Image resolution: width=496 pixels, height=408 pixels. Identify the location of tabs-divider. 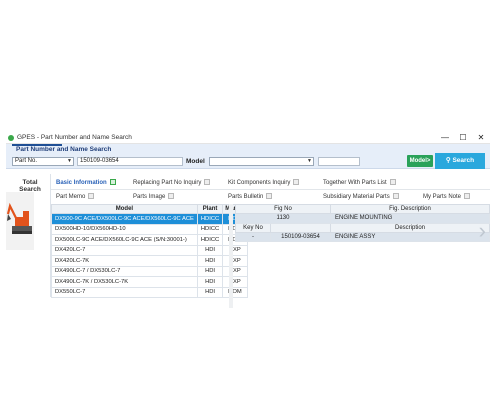
(270, 189).